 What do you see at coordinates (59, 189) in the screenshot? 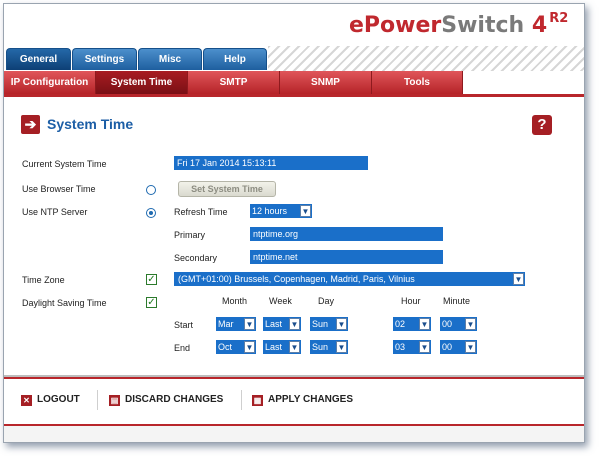
I see `browser-time-label: Use Browser Time` at bounding box center [59, 189].